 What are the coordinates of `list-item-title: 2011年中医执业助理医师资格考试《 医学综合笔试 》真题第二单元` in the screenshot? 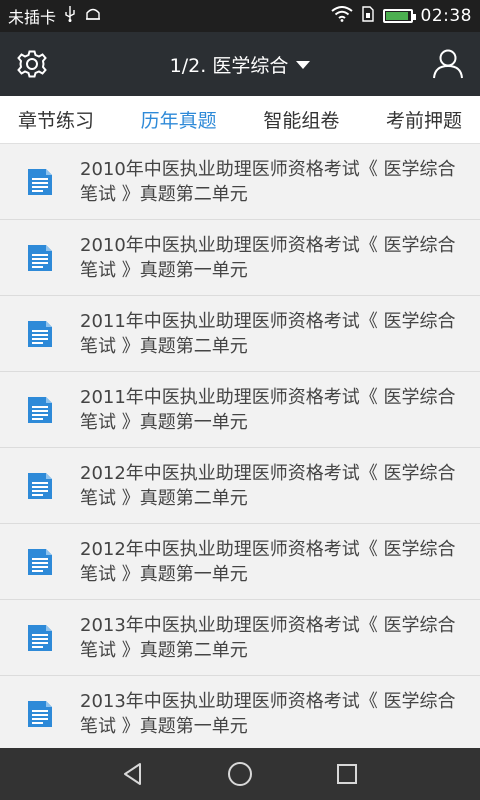 It's located at (268, 333).